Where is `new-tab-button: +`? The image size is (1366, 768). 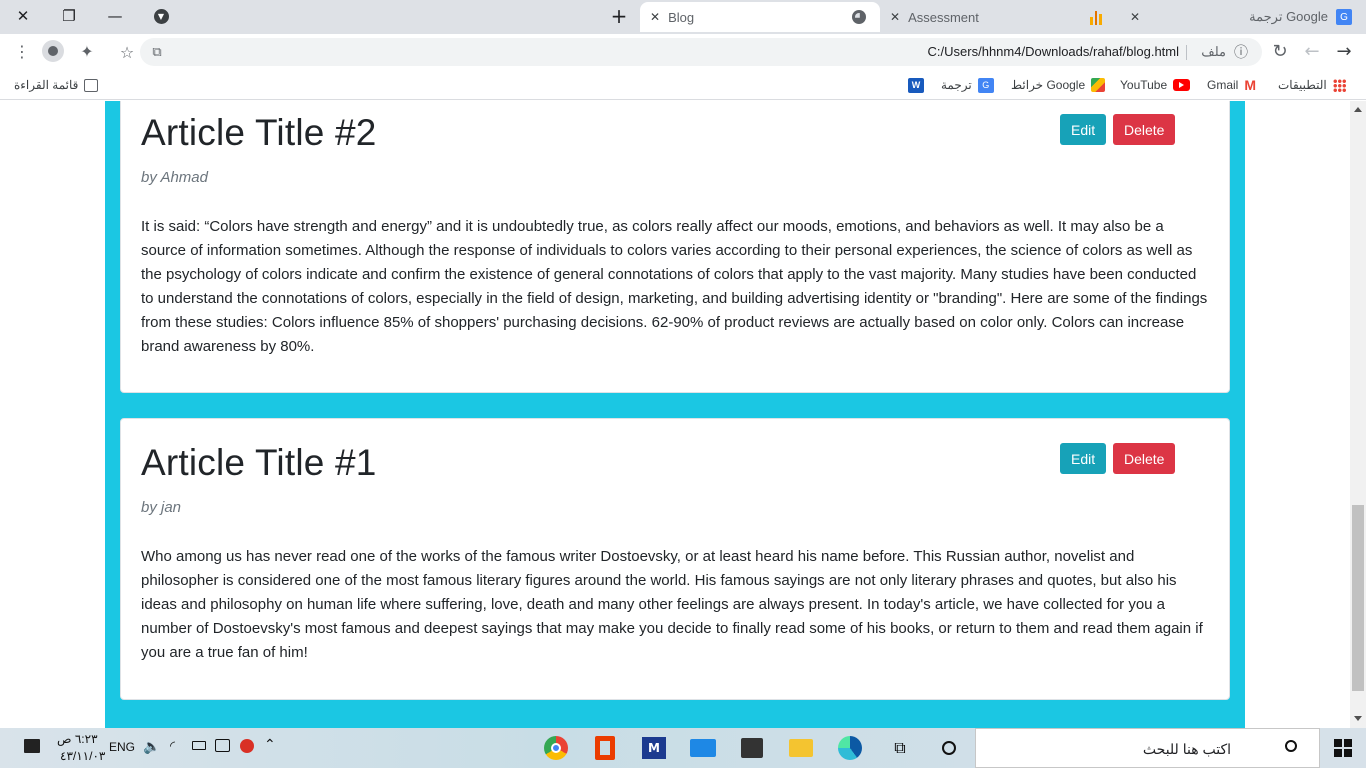
new-tab-button: + is located at coordinates (619, 16).